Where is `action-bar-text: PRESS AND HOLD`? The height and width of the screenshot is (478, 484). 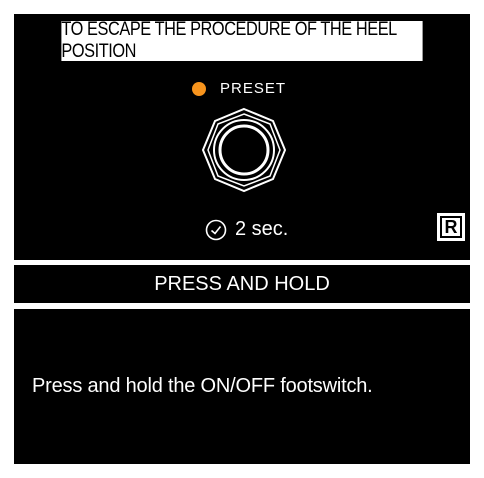
action-bar-text: PRESS AND HOLD is located at coordinates (242, 283).